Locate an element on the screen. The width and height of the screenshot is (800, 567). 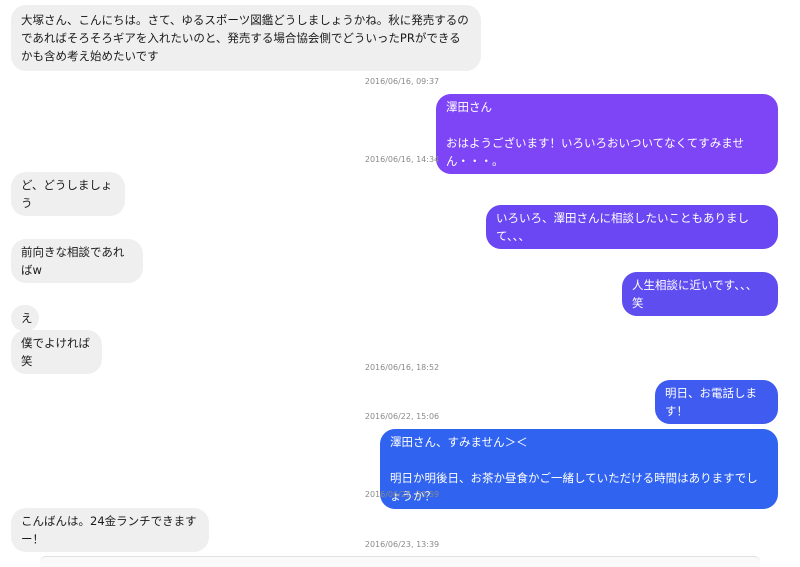
timestamp: 2016/06/16, 18:52 is located at coordinates (402, 367).